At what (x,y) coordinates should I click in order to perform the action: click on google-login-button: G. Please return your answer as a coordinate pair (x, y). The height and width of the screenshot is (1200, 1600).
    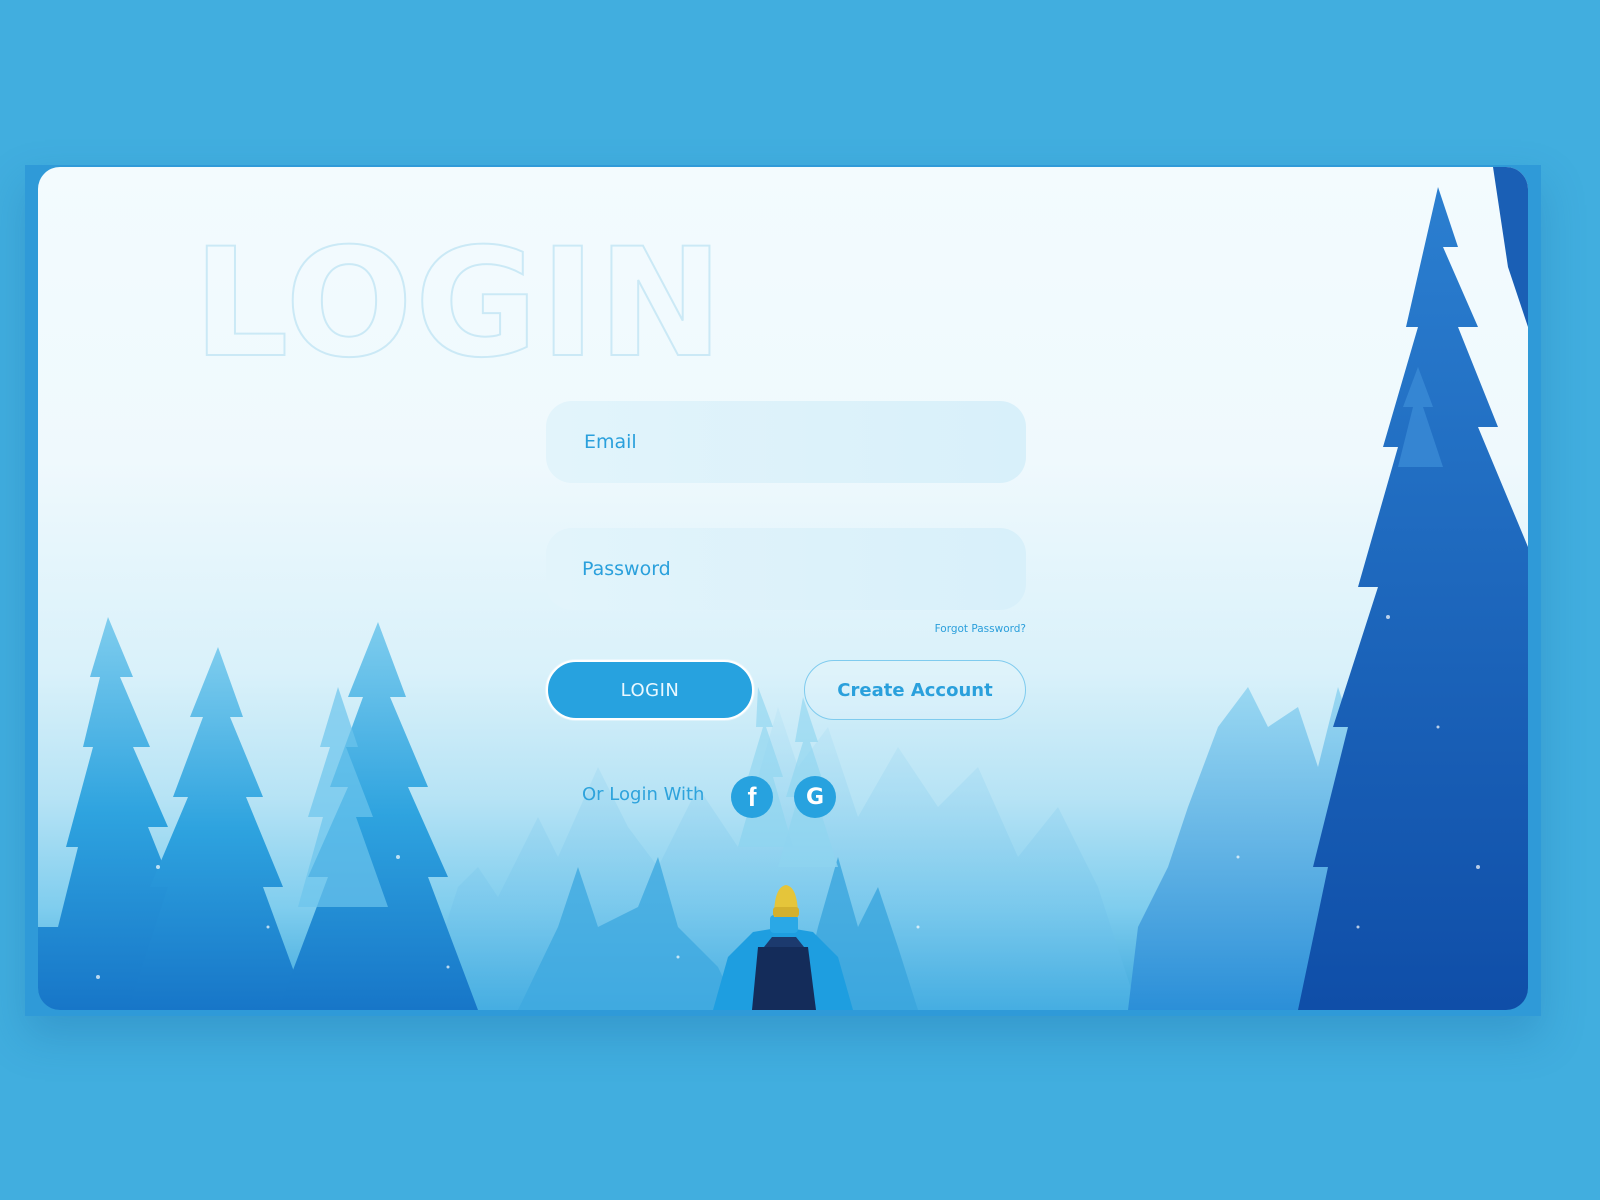
    Looking at the image, I should click on (815, 797).